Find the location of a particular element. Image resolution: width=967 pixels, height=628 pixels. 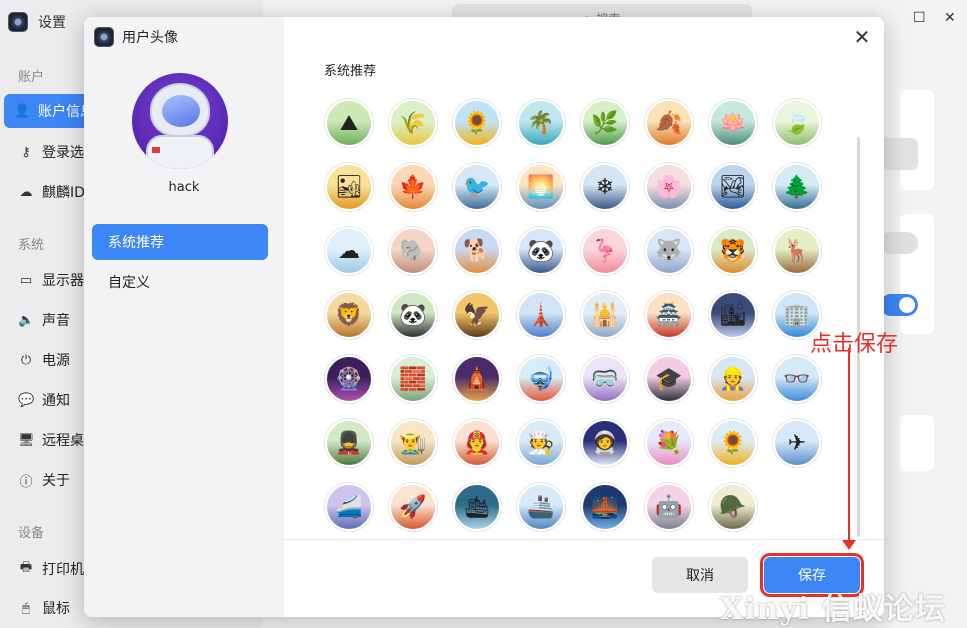

avatar-option-lotus-pond: 🪷 is located at coordinates (733, 123).